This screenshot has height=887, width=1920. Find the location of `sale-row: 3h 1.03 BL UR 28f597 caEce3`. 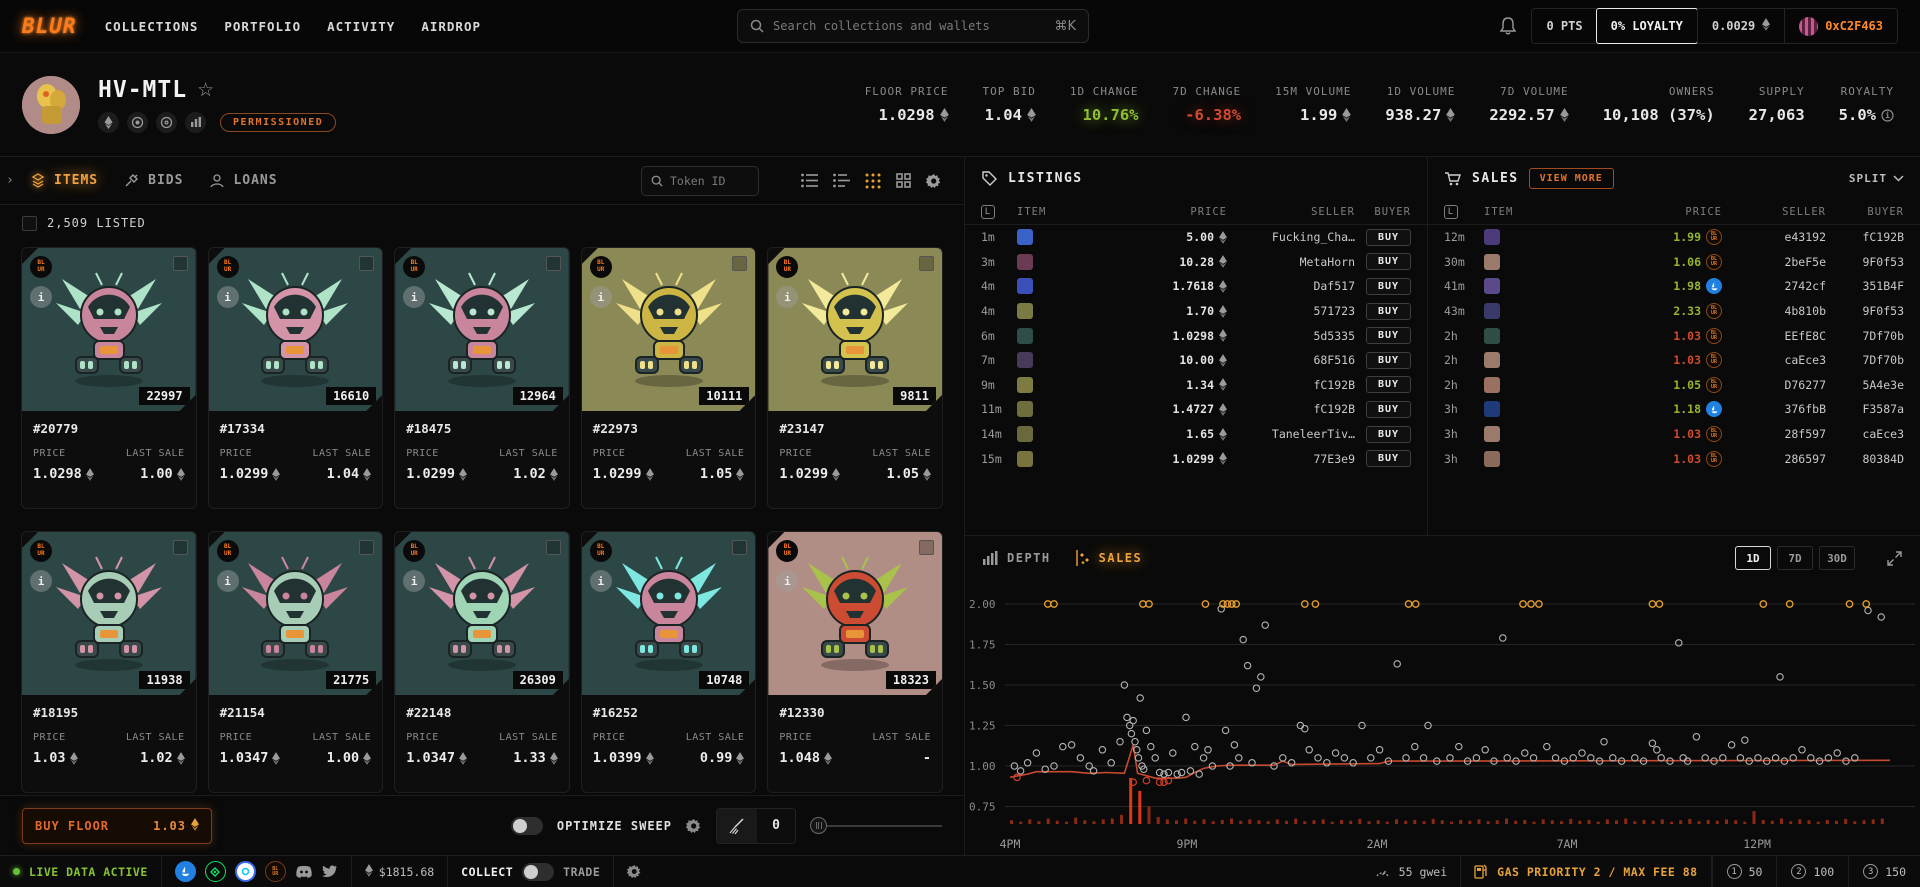

sale-row: 3h 1.03 BL UR 28f597 caEce3 is located at coordinates (1674, 434).